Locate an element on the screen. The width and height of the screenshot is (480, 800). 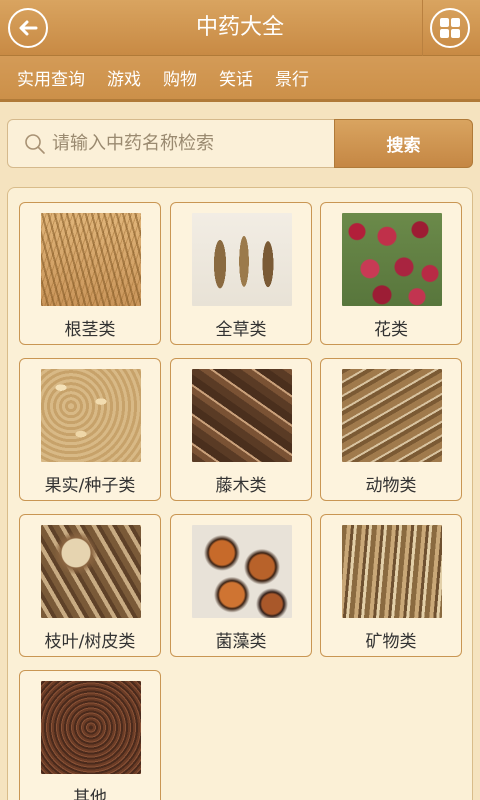
category-card-roots: 根茎类 is located at coordinates (90, 273).